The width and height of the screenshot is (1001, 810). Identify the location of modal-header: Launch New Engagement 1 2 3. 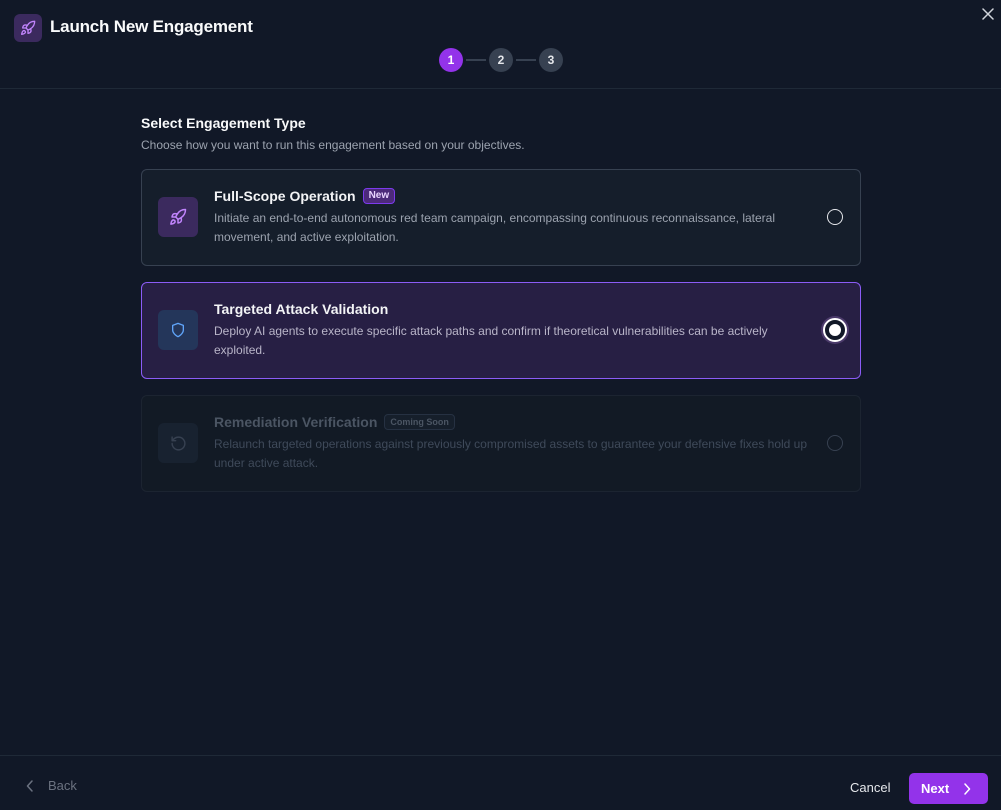
(500, 44).